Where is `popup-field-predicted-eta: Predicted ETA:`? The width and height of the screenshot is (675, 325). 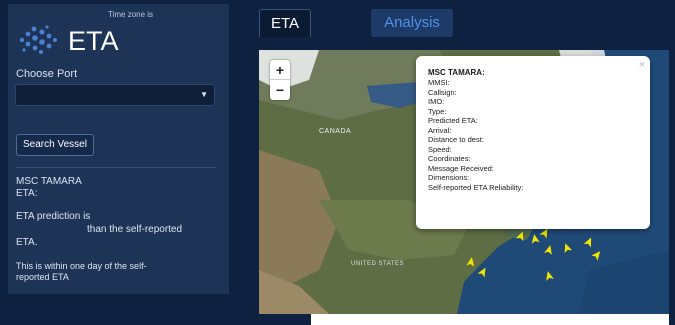
popup-field-predicted-eta: Predicted ETA: is located at coordinates (453, 120).